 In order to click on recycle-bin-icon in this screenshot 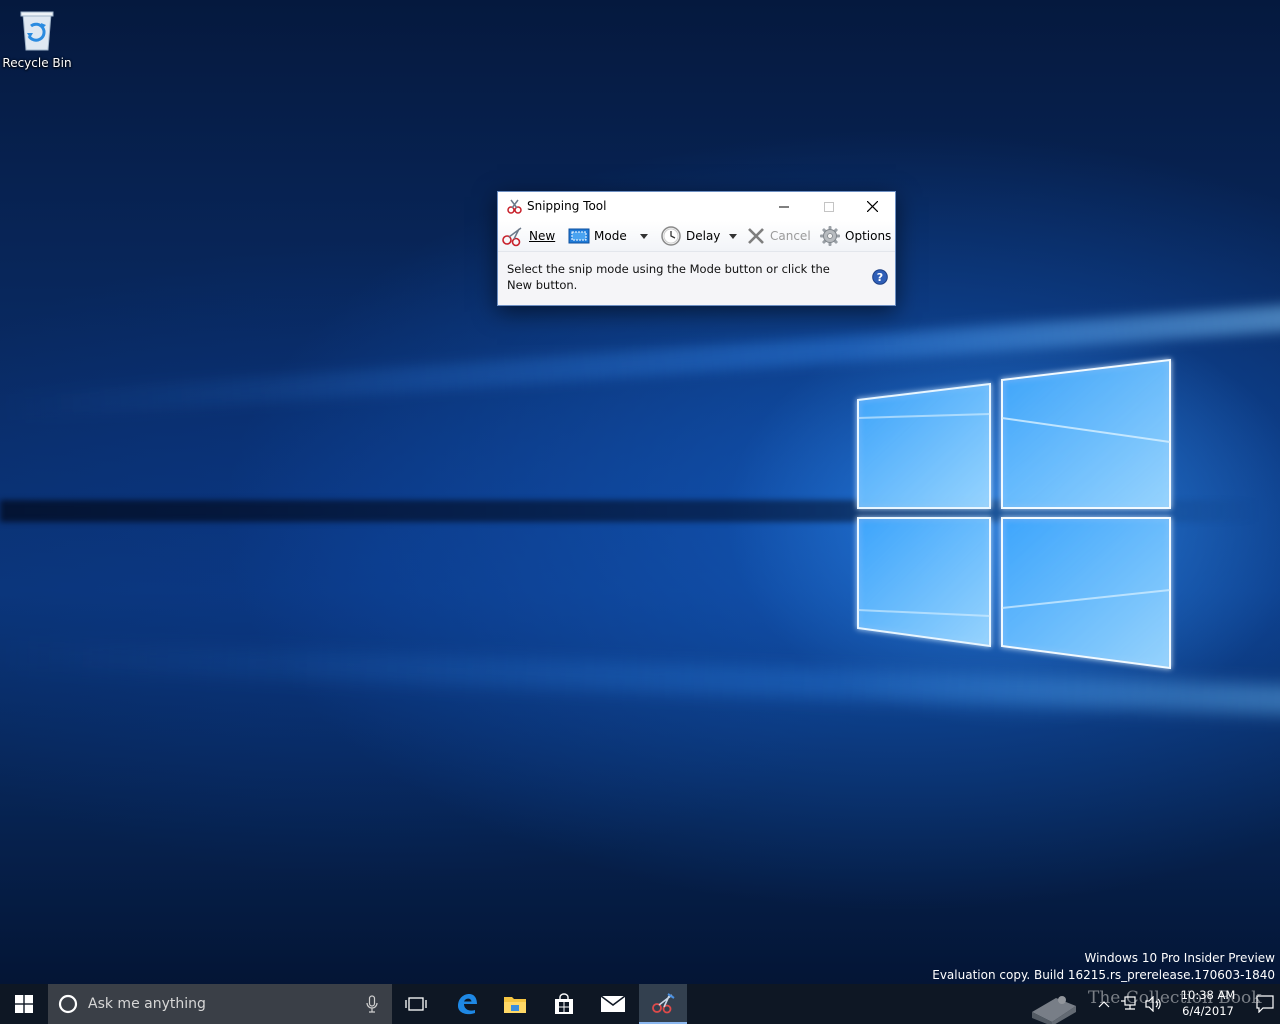, I will do `click(37, 31)`.